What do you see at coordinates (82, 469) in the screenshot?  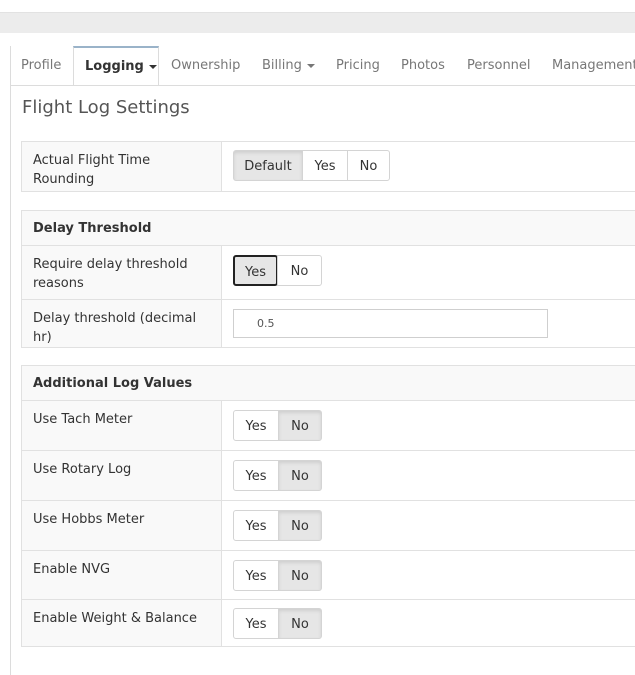 I see `rotary-label: Use Rotary Log` at bounding box center [82, 469].